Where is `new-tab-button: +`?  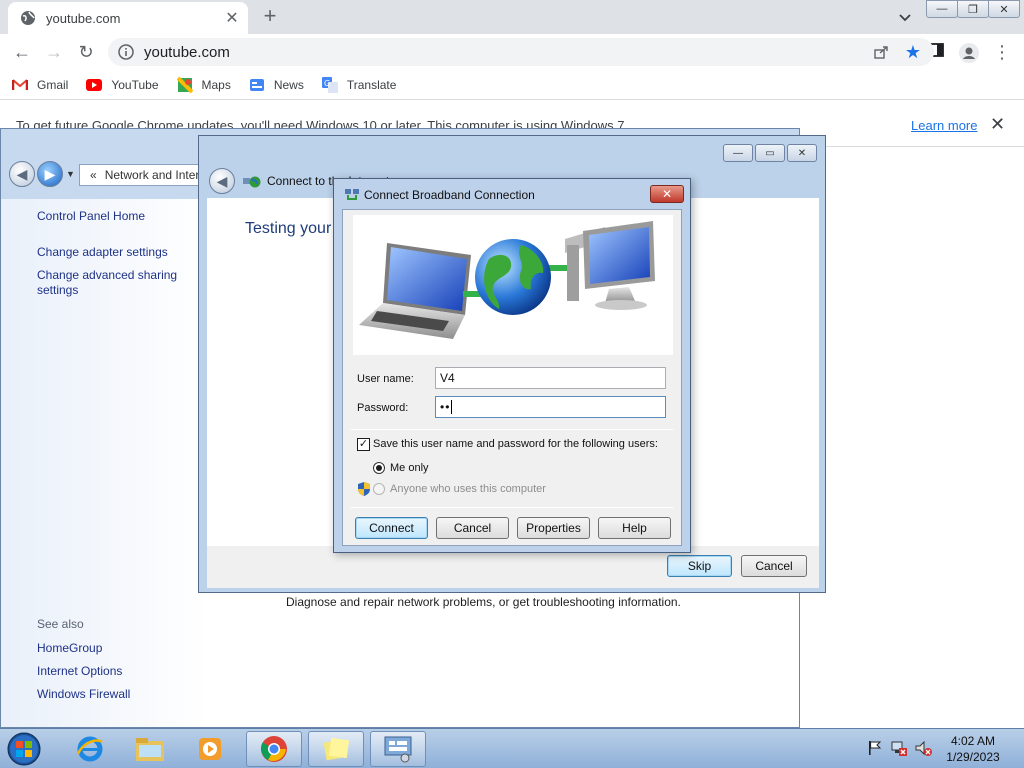 new-tab-button: + is located at coordinates (270, 16).